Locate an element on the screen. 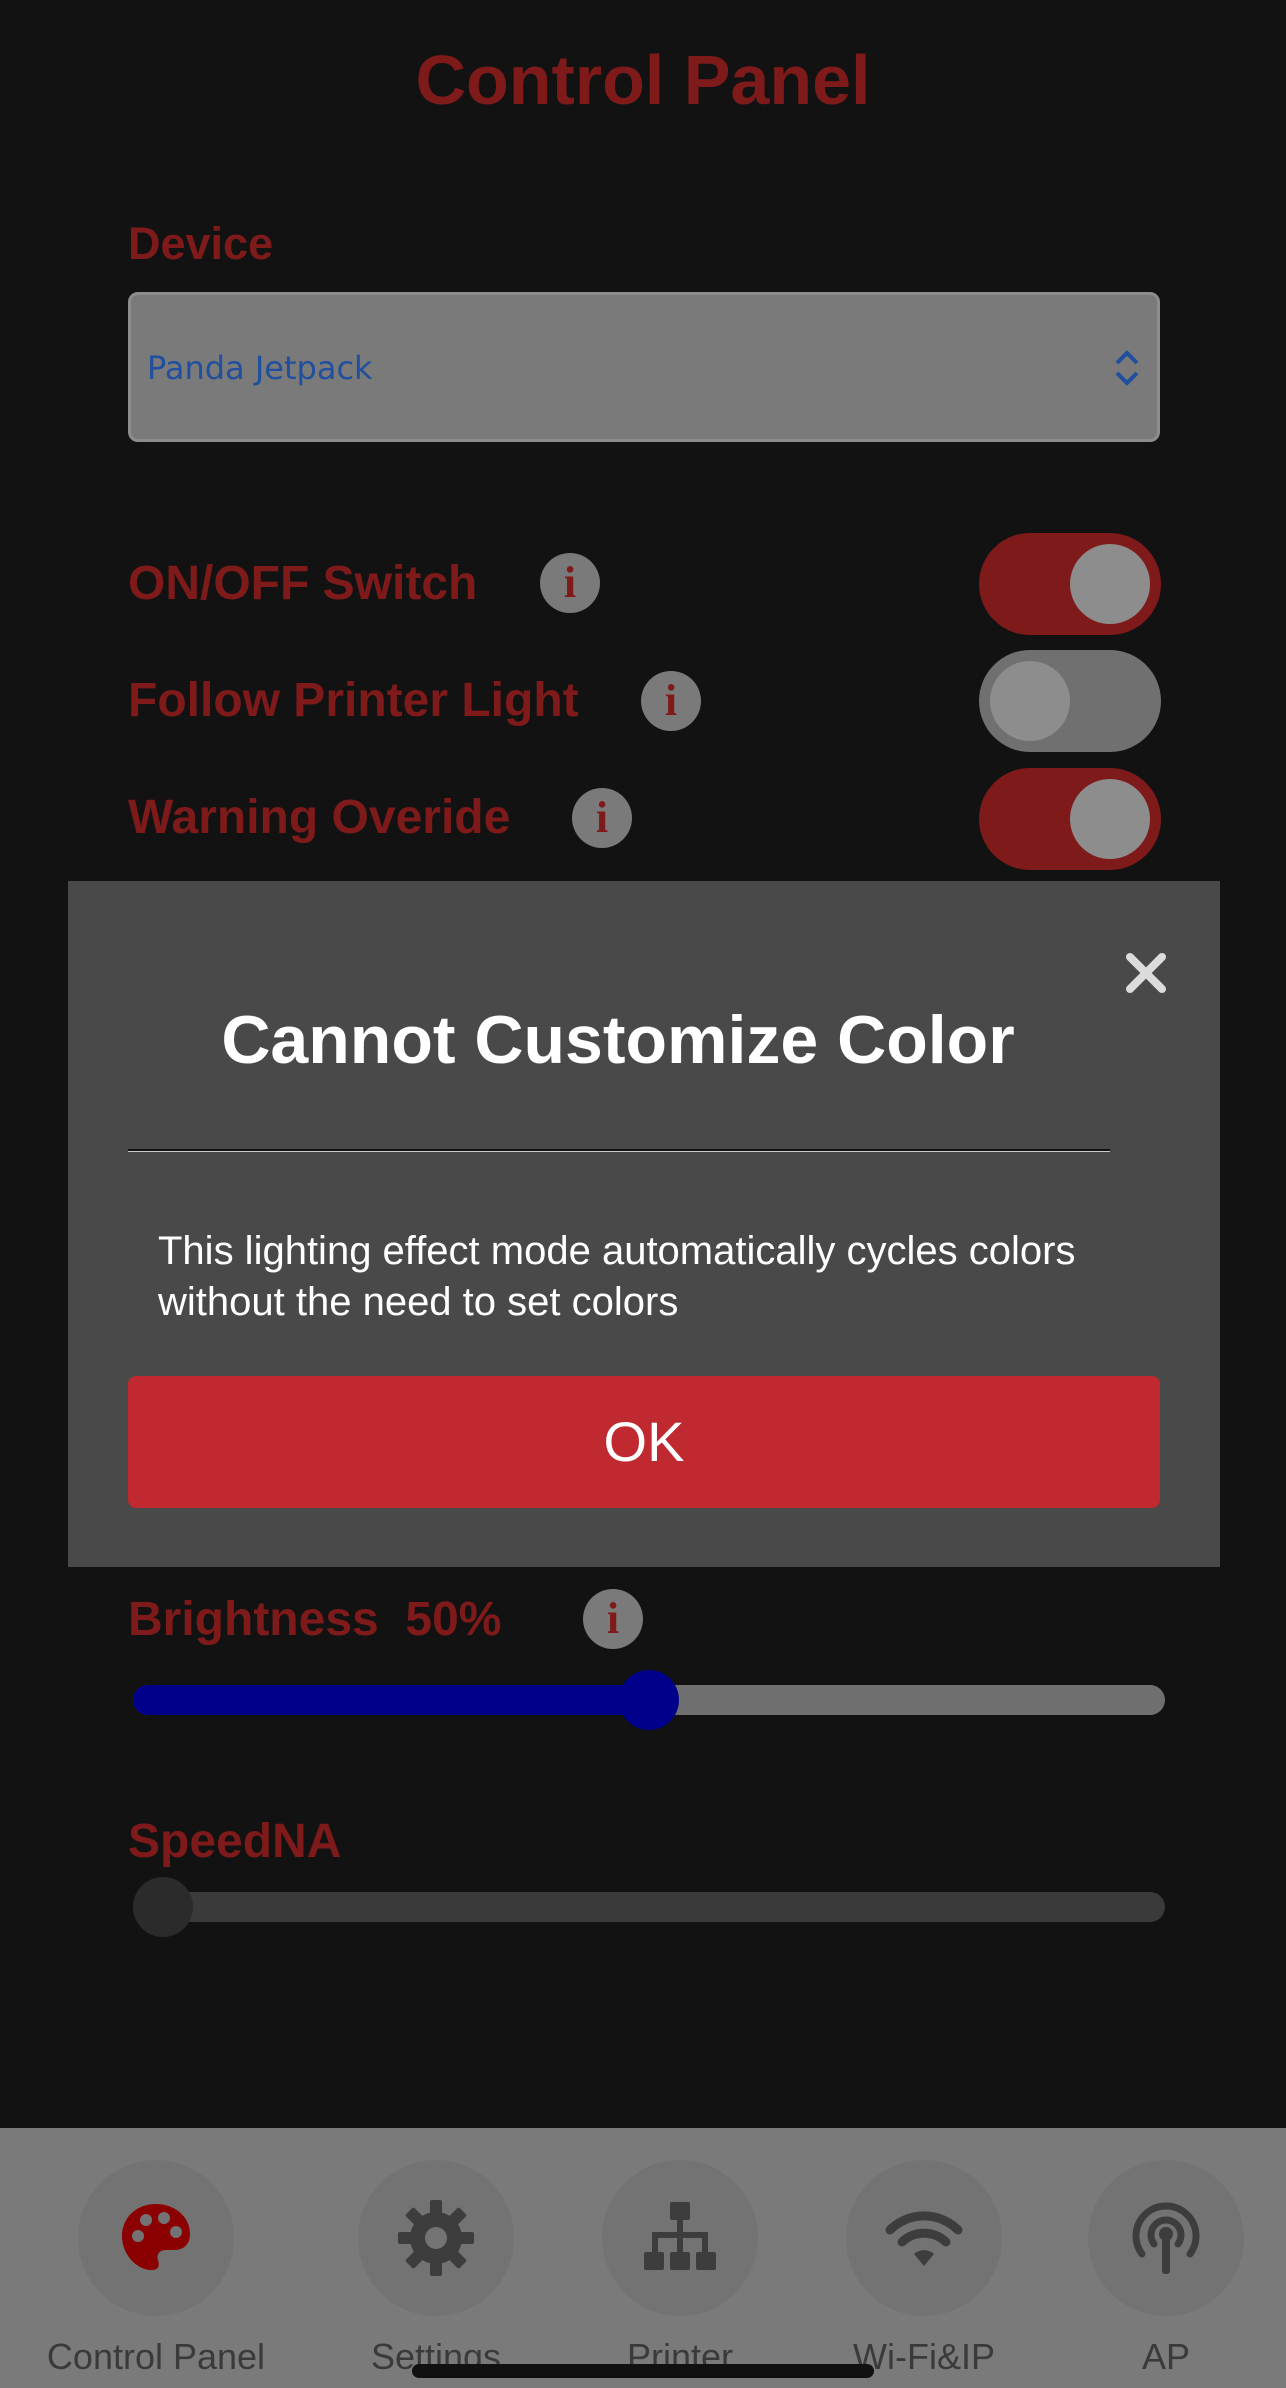 The width and height of the screenshot is (1286, 2388). palette-icon is located at coordinates (156, 2237).